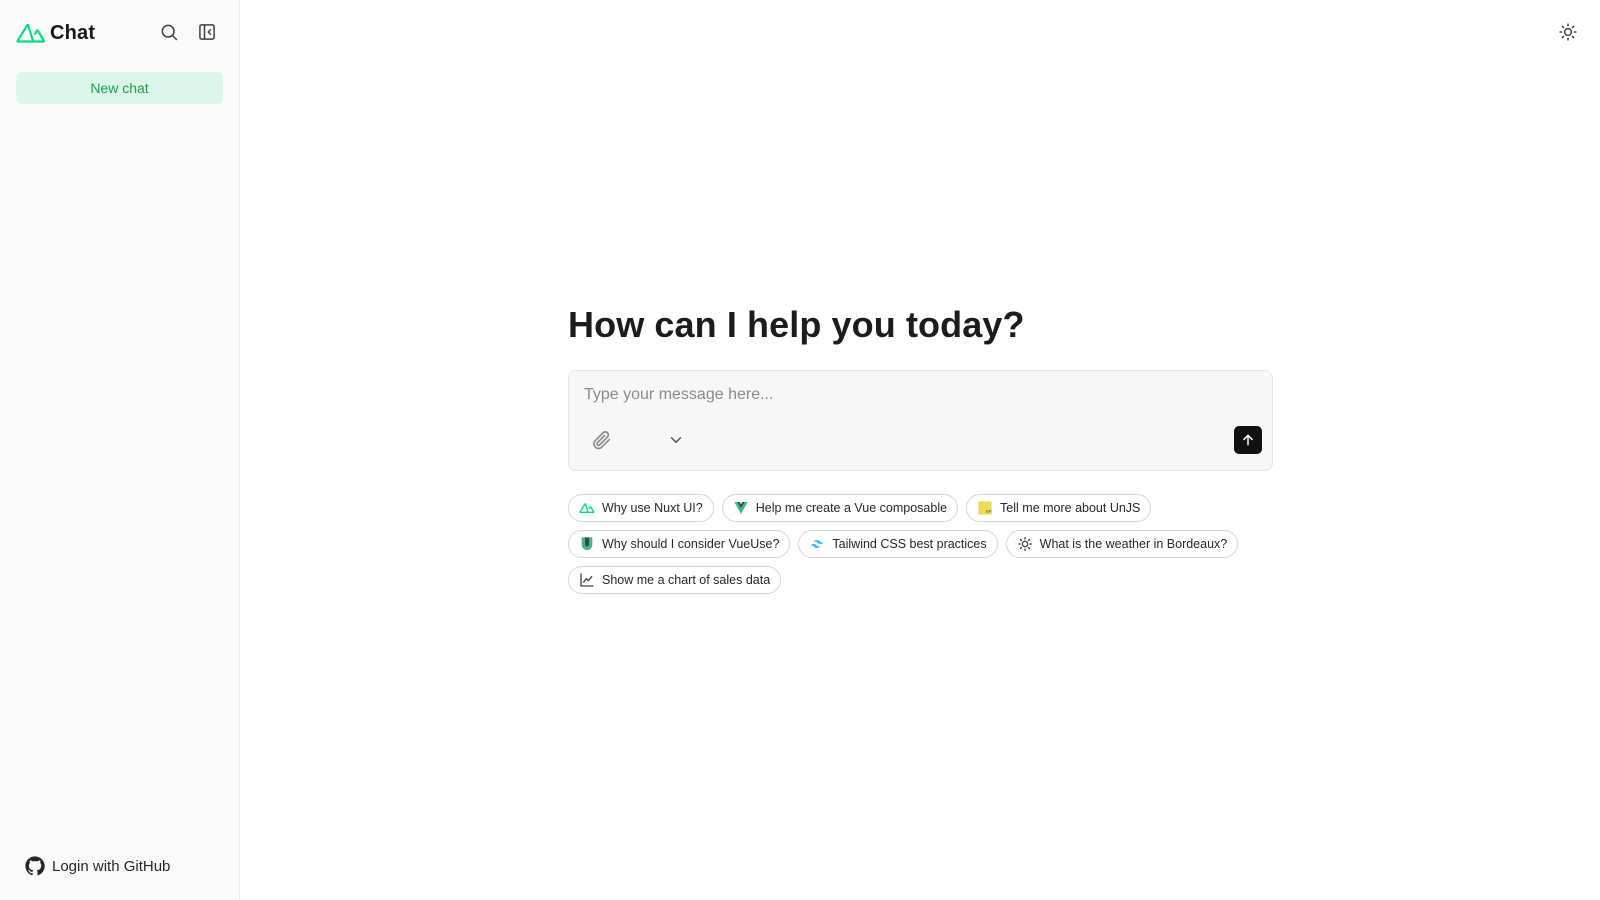 The height and width of the screenshot is (900, 1600). What do you see at coordinates (652, 508) in the screenshot?
I see `suggestion-label: Why use Nuxt UI?` at bounding box center [652, 508].